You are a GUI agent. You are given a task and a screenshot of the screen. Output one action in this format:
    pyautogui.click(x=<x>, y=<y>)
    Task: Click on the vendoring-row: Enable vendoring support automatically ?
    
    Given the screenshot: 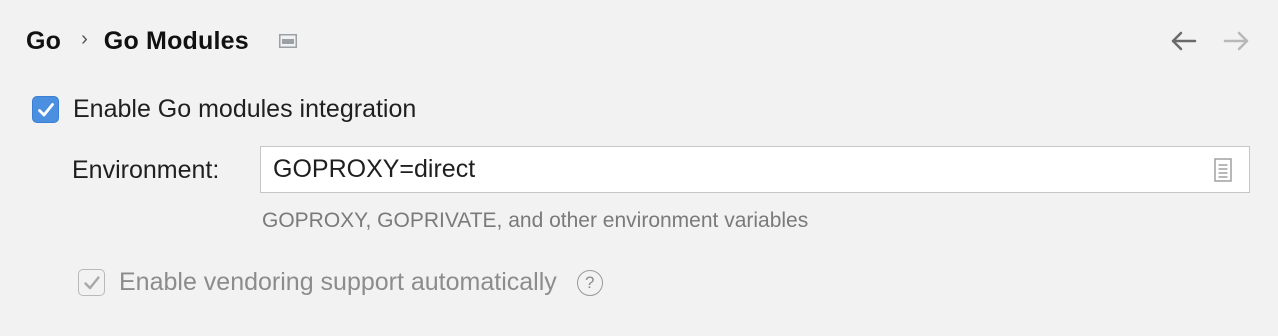 What is the action you would take?
    pyautogui.click(x=340, y=282)
    